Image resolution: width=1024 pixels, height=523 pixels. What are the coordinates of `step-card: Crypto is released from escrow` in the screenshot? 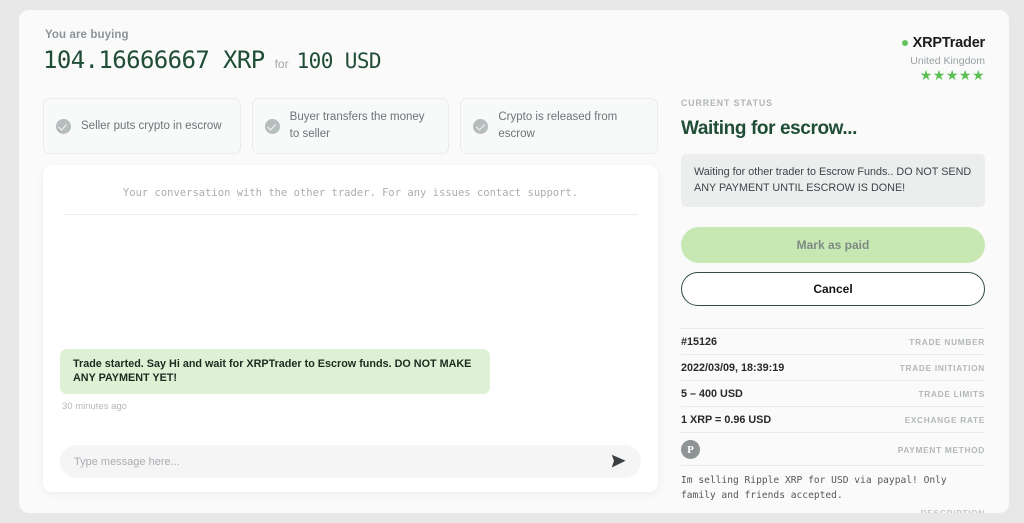 It's located at (559, 126).